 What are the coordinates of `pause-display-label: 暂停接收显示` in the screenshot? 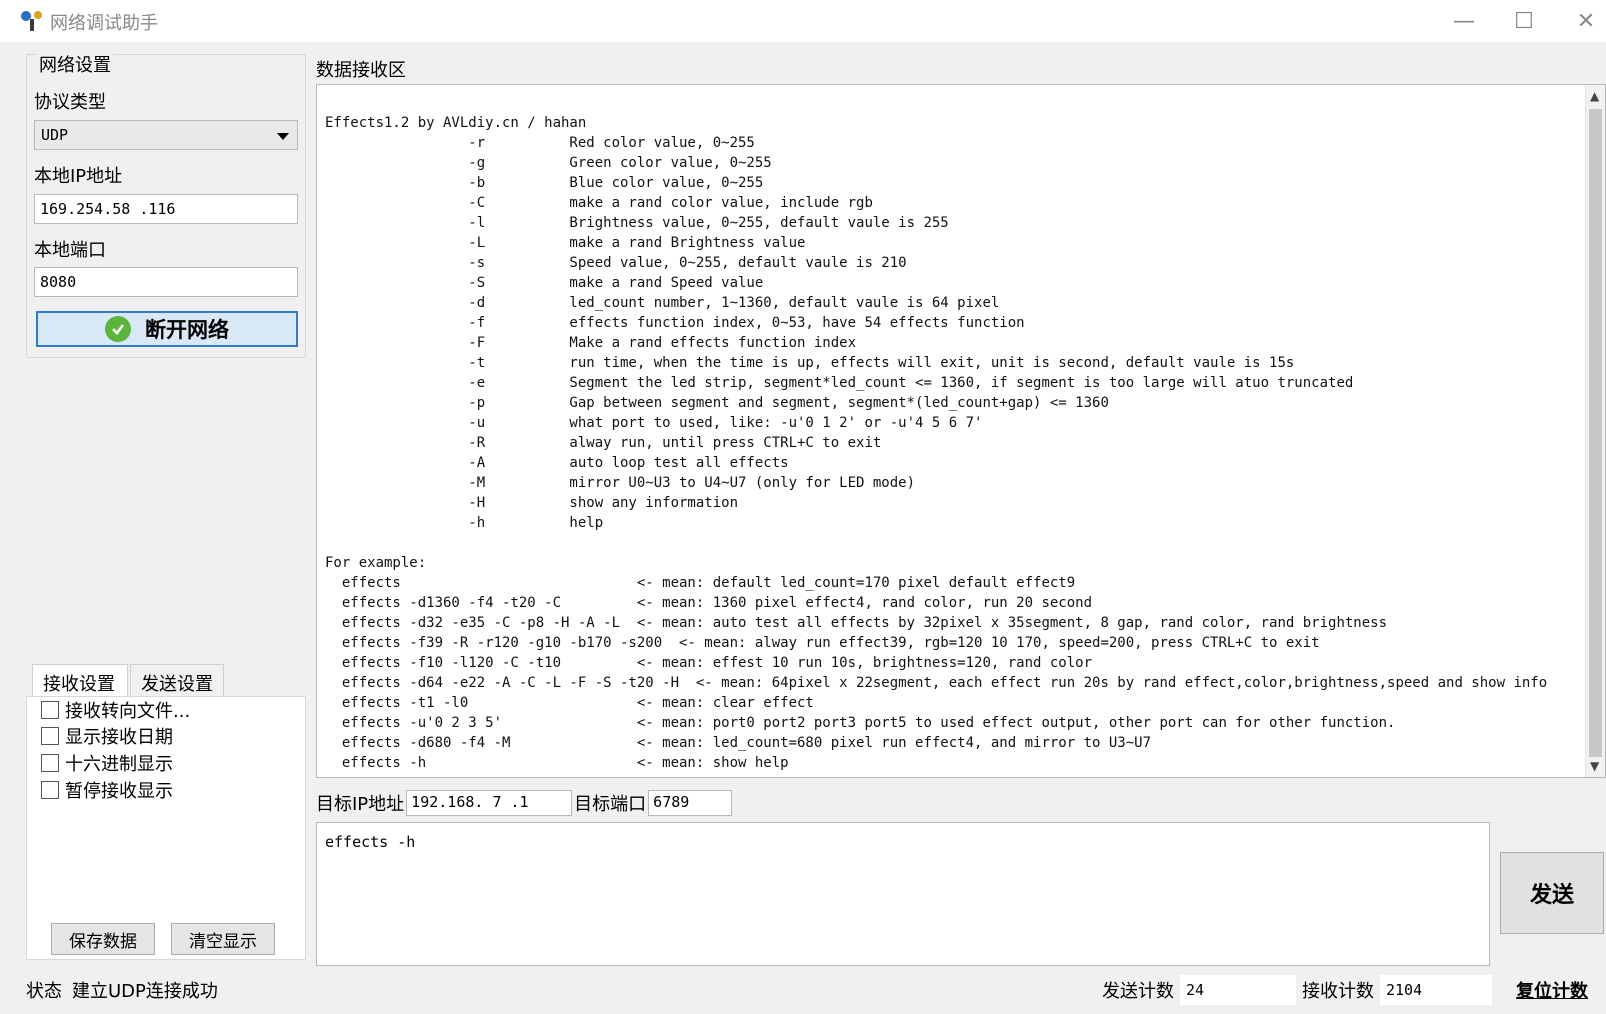 It's located at (119, 791).